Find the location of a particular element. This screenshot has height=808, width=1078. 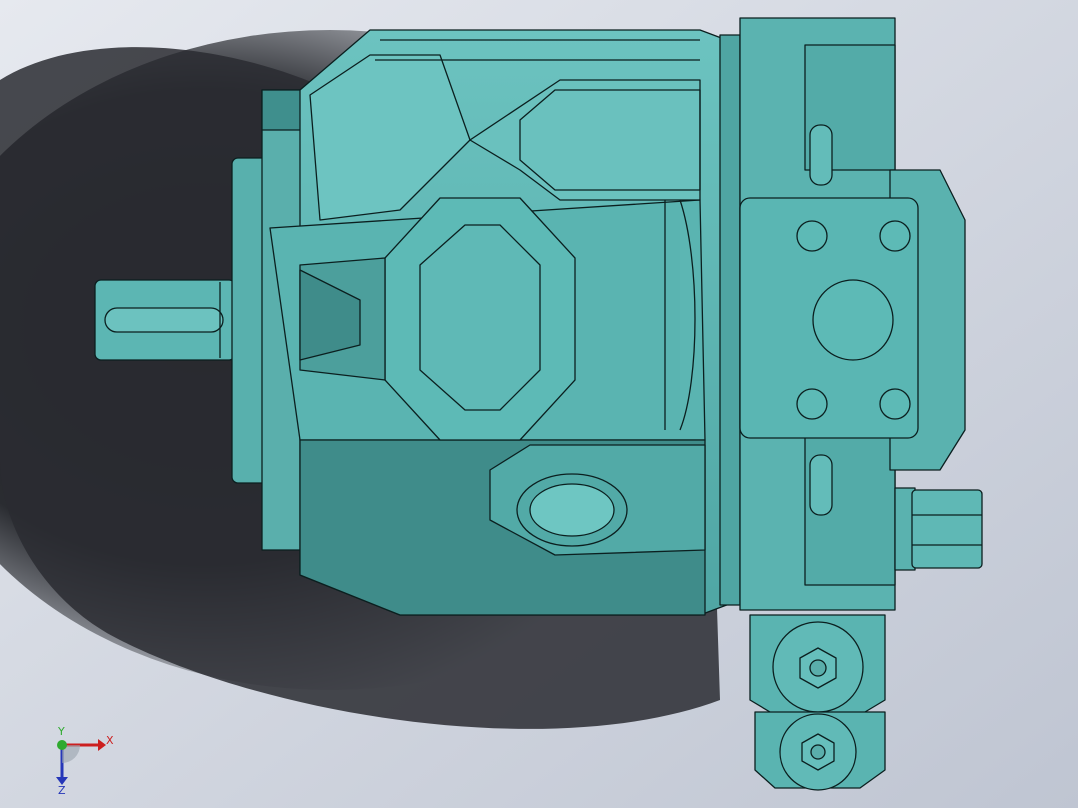

z-axis-label: Z is located at coordinates (62, 789).